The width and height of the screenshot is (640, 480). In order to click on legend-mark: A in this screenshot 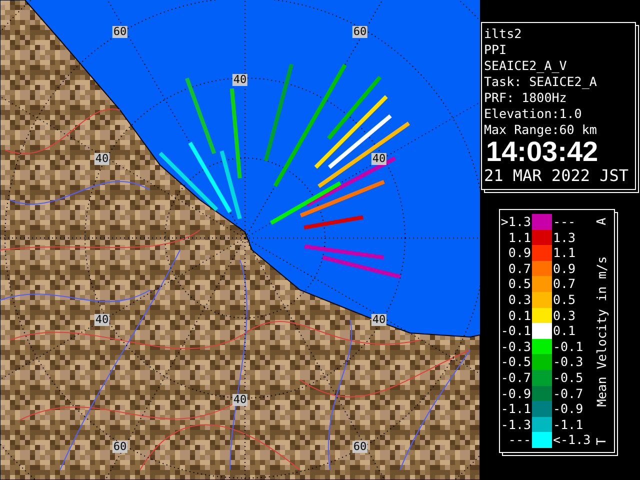, I will do `click(601, 221)`.